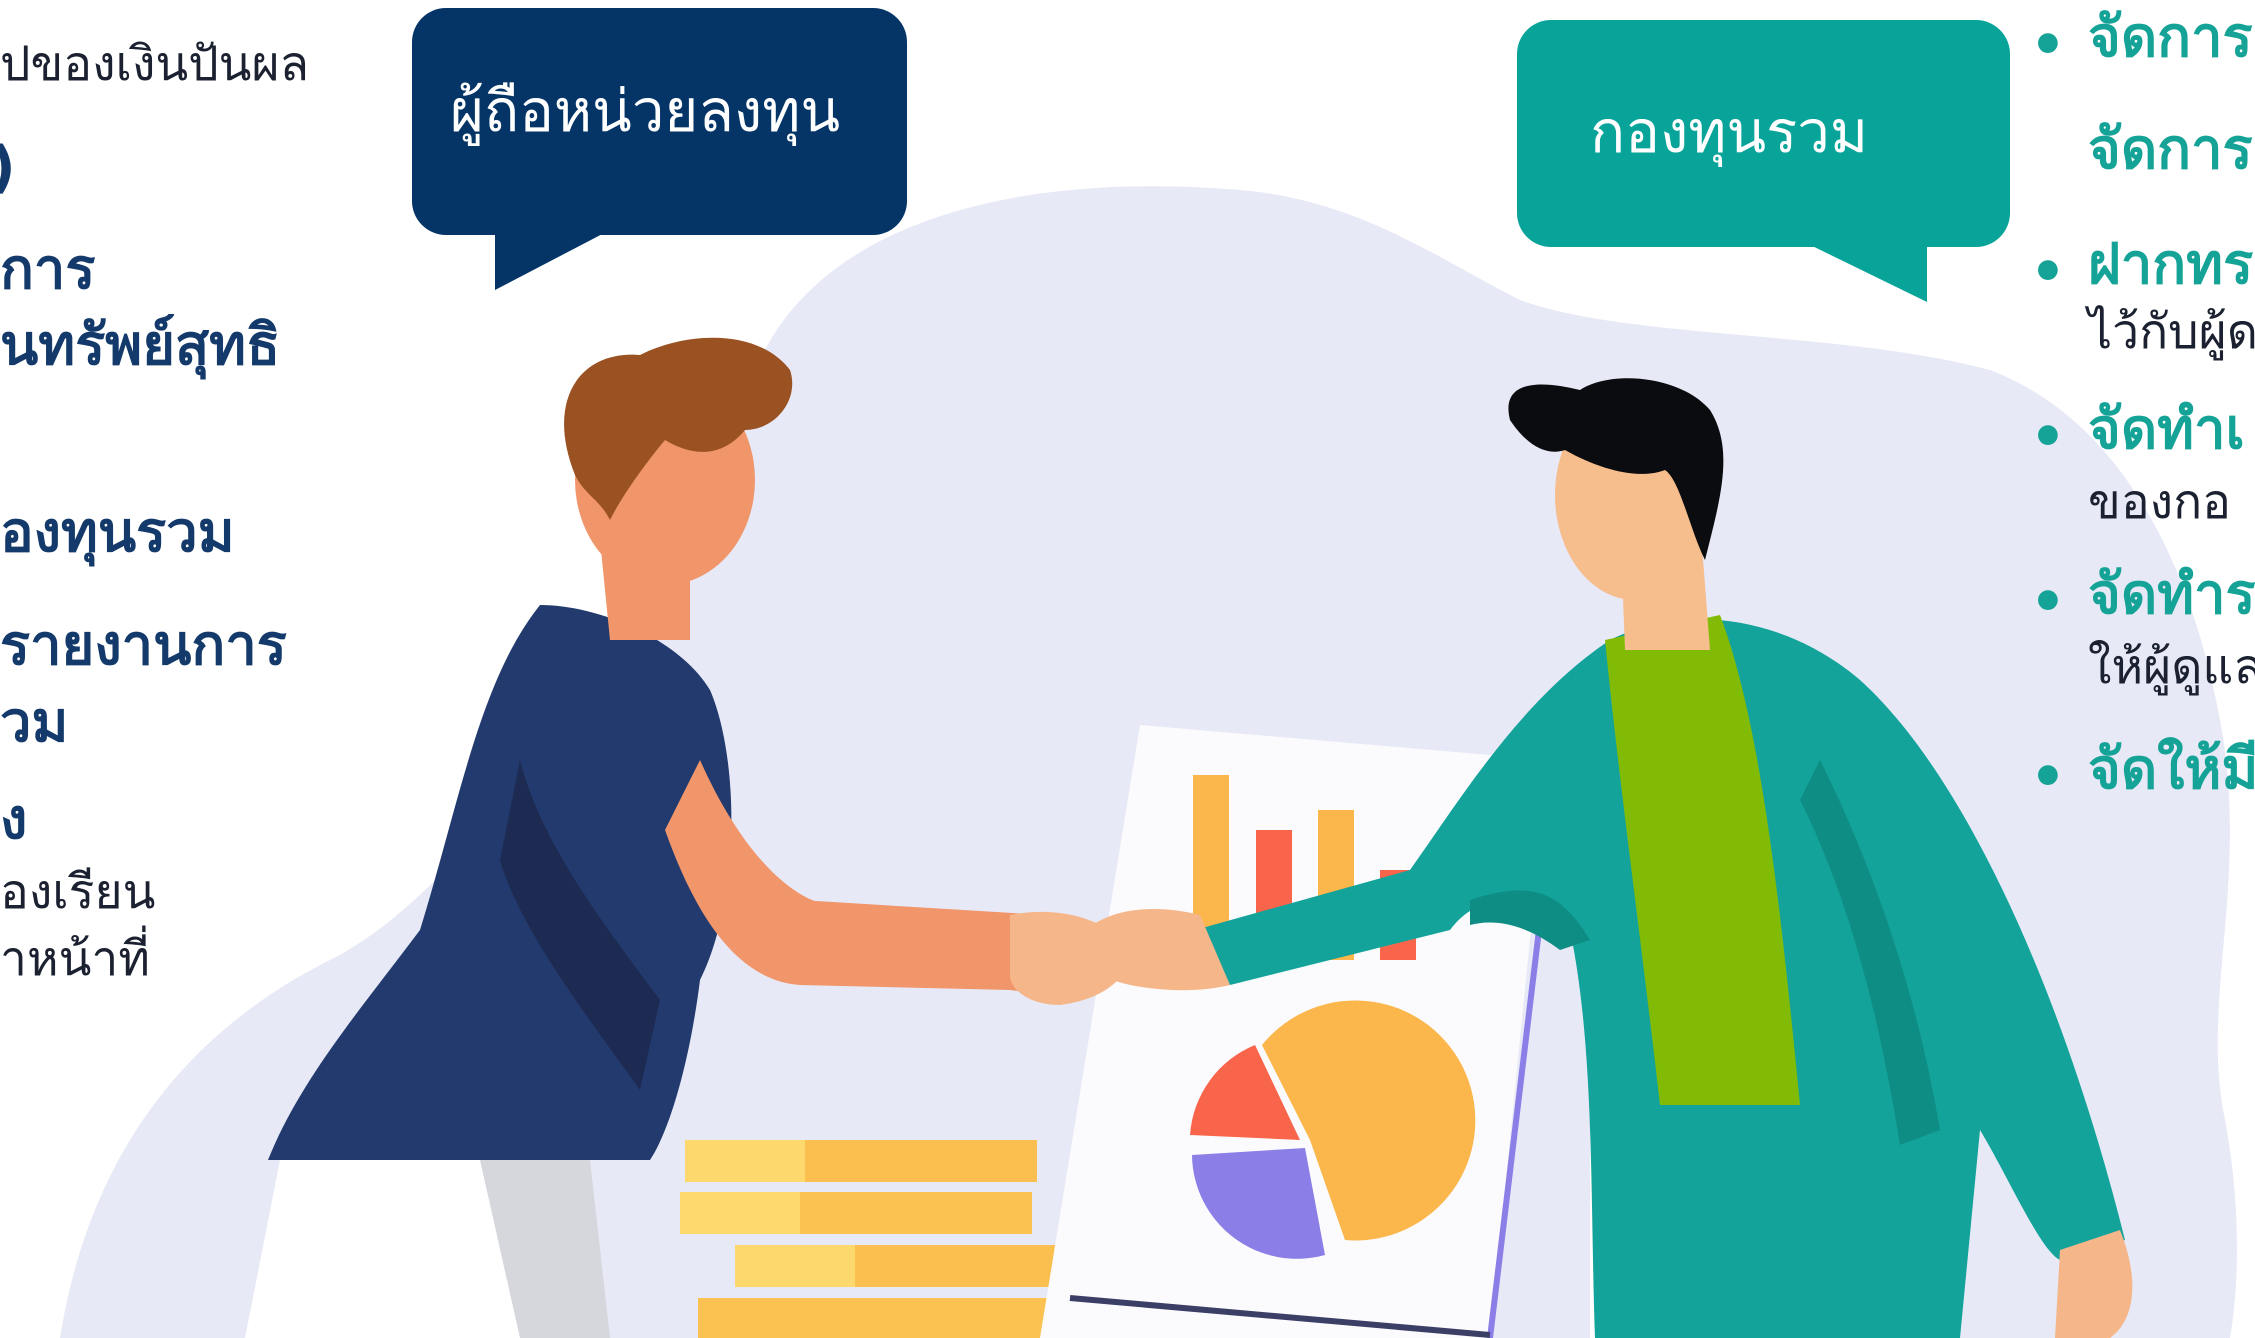  I want to click on right-item-5-title: จัดทำร, so click(2171, 594).